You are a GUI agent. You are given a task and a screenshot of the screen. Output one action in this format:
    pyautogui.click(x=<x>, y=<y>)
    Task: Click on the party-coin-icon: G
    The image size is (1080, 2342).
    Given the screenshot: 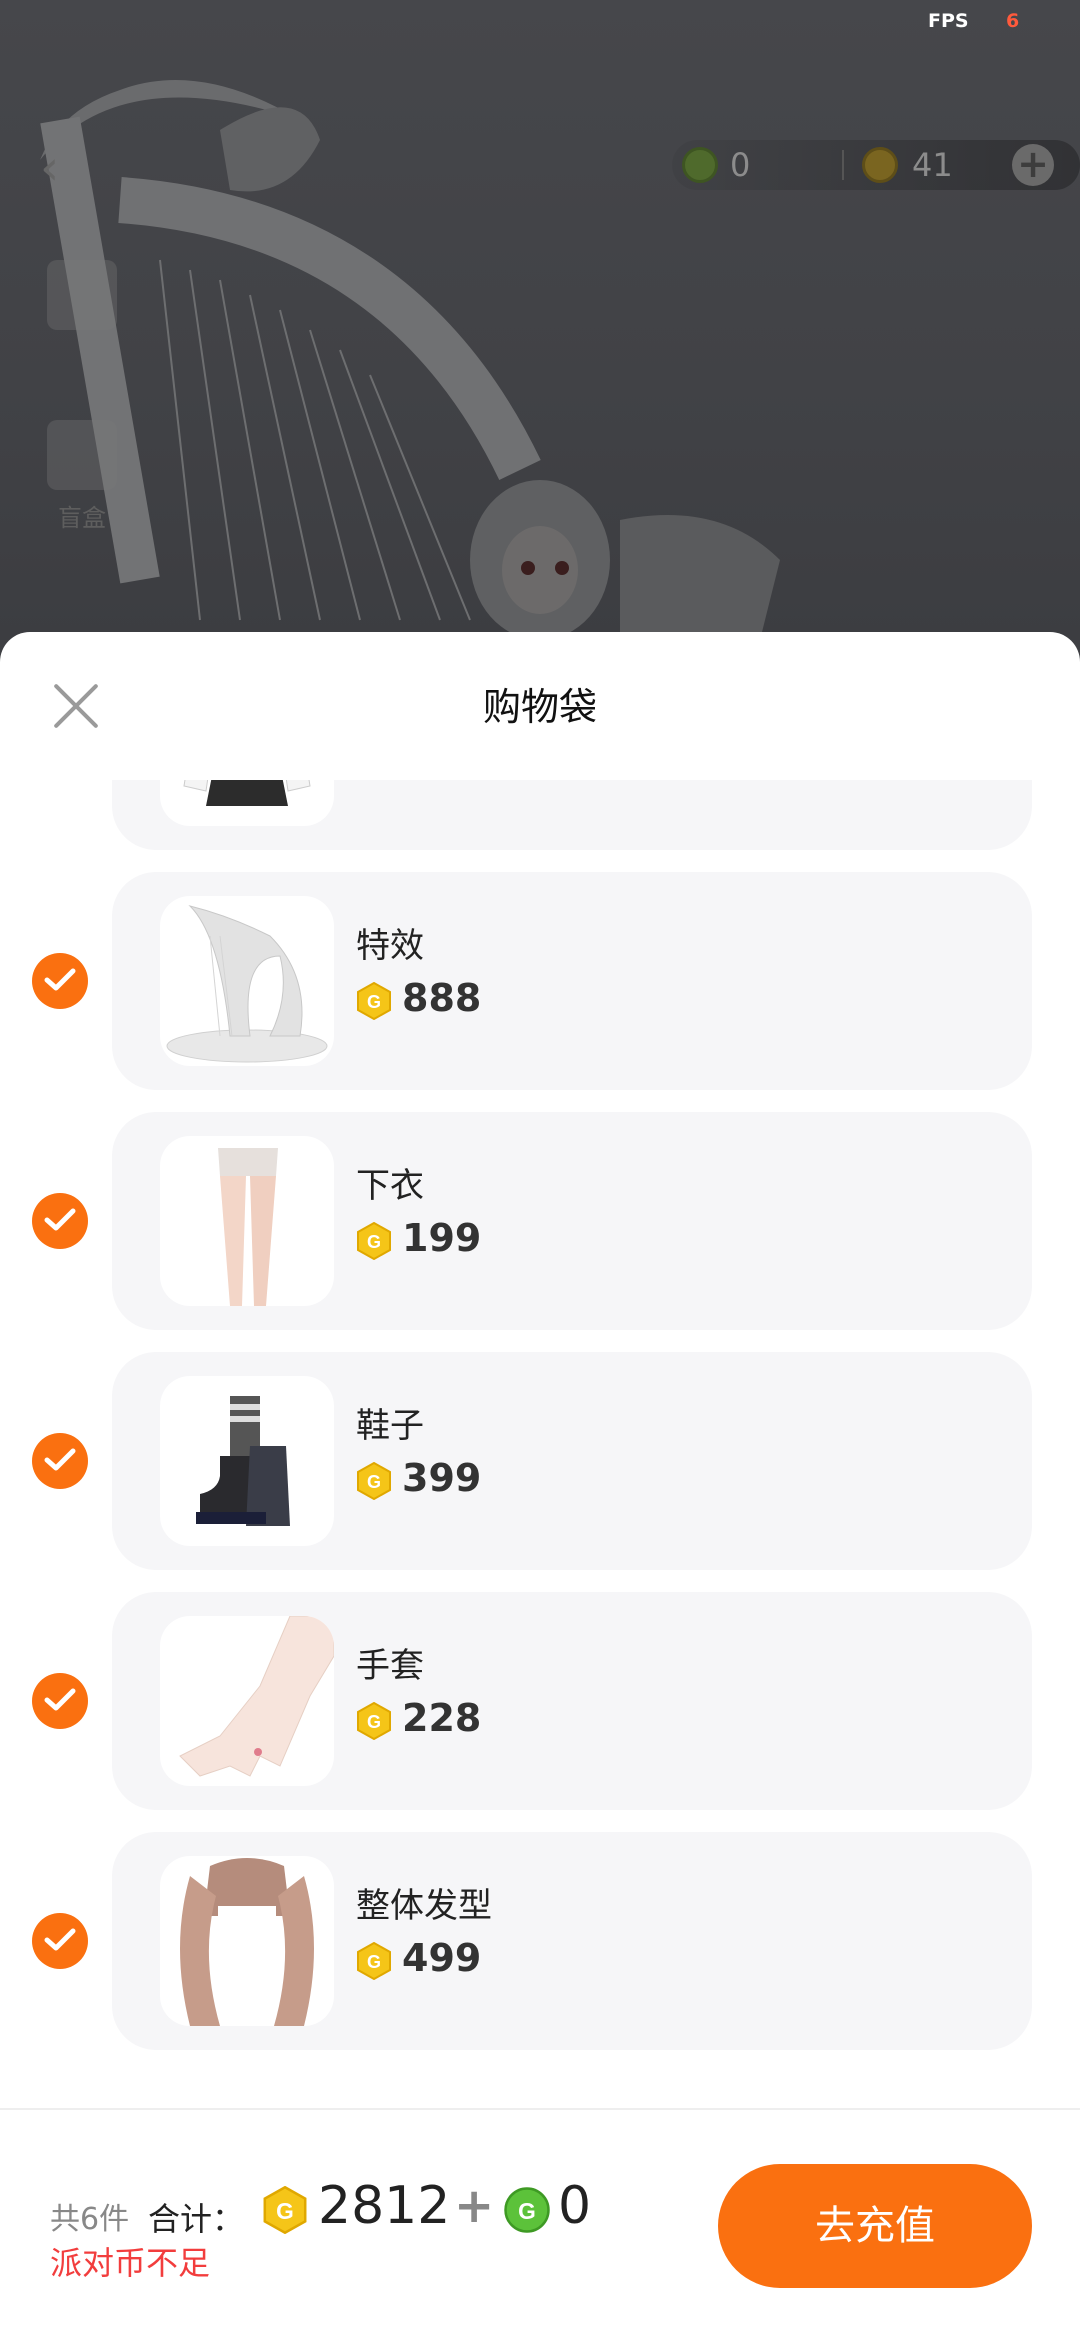 What is the action you would take?
    pyautogui.click(x=527, y=2210)
    